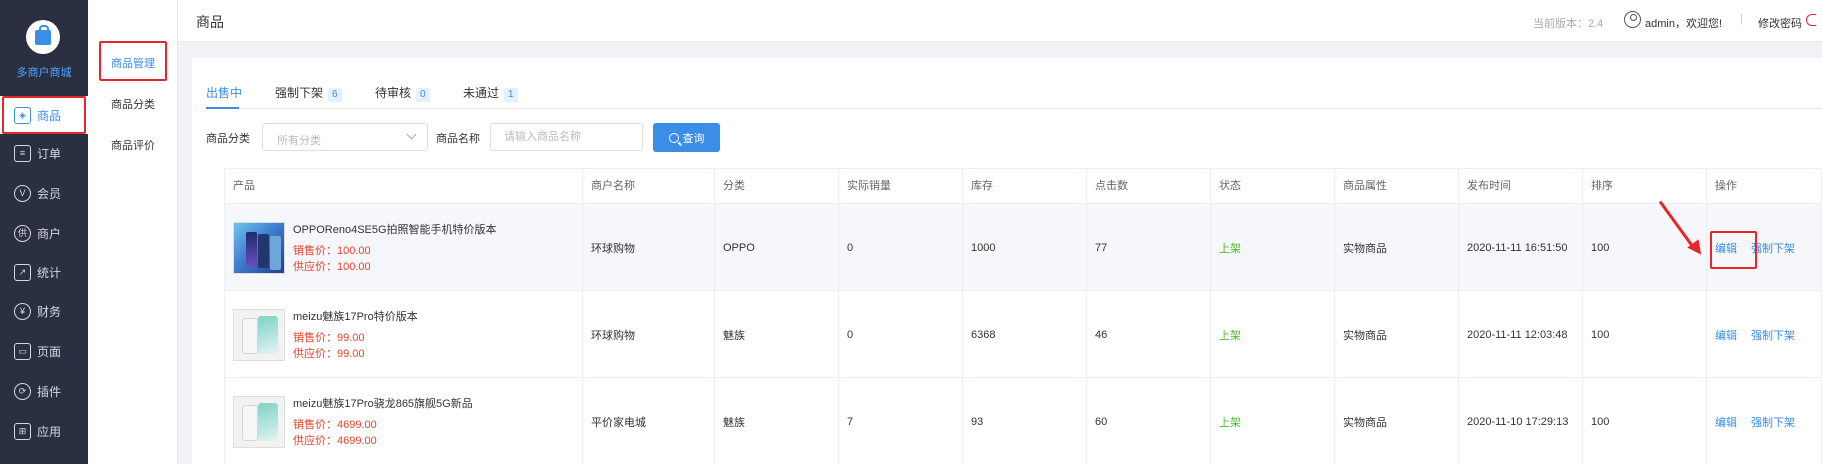 This screenshot has width=1822, height=464. What do you see at coordinates (22, 272) in the screenshot?
I see `chart-icon: ↗` at bounding box center [22, 272].